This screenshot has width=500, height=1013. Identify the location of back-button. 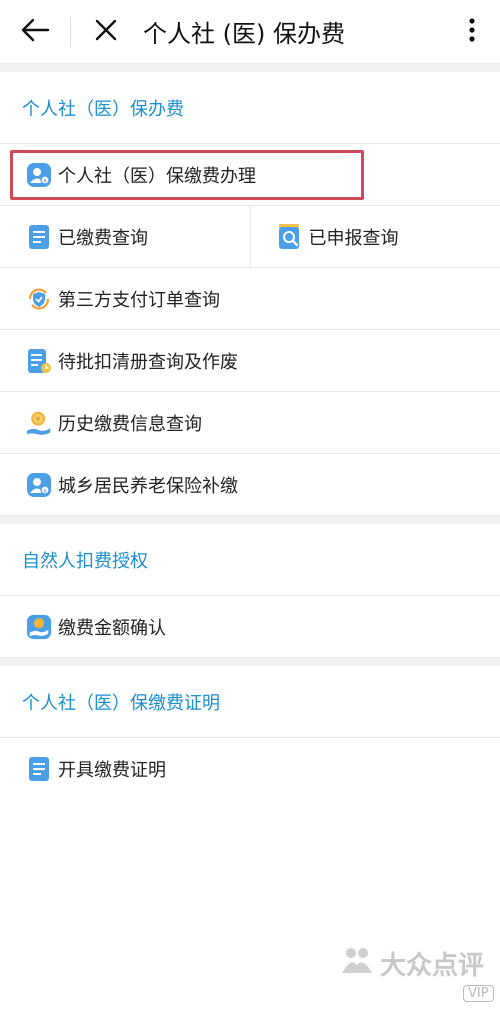
(35, 32).